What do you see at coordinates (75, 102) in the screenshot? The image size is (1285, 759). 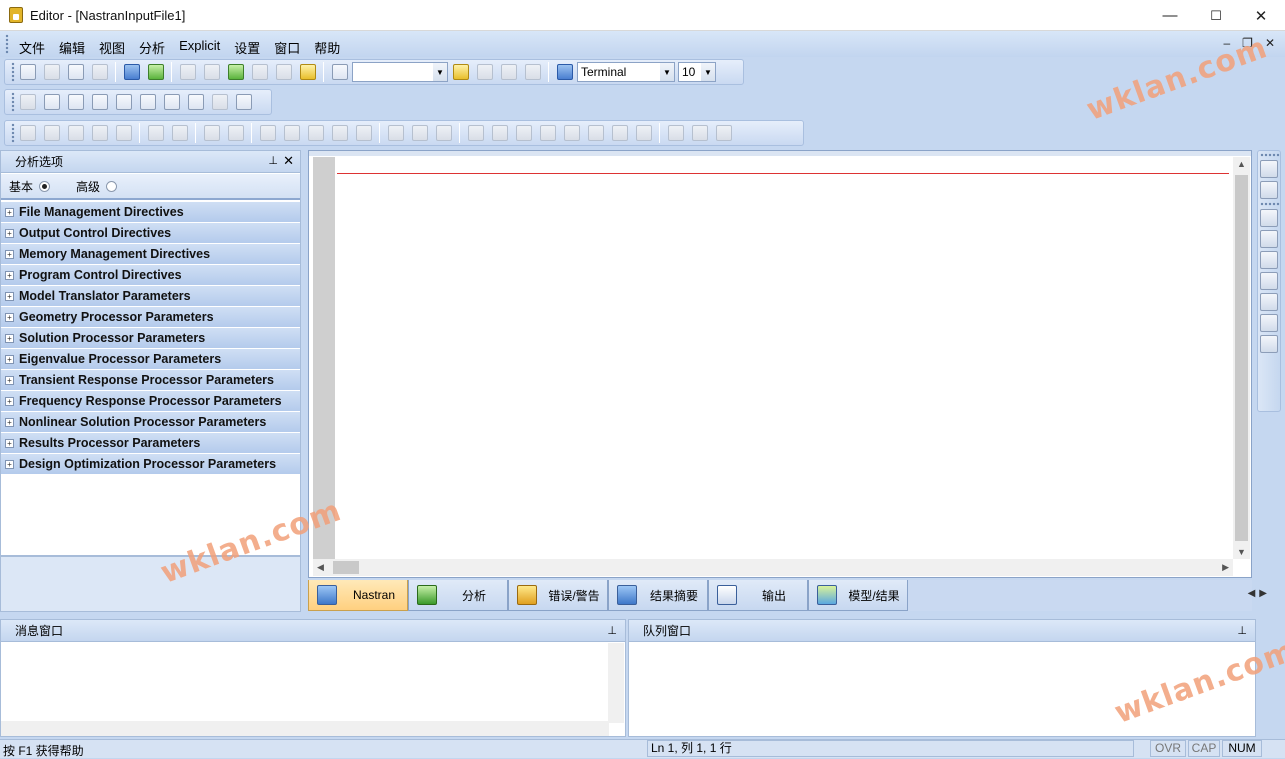 I see `epsilon-icon` at bounding box center [75, 102].